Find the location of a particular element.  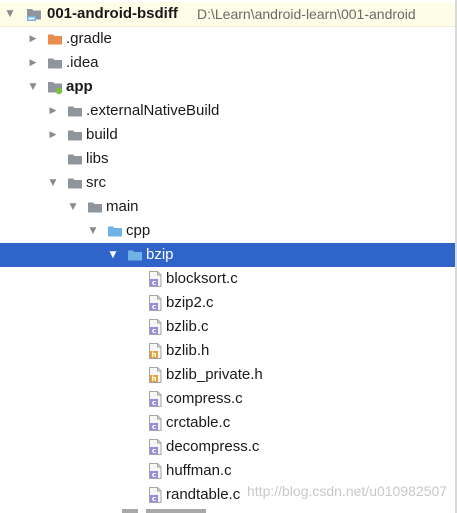

cutoff-icon is located at coordinates (130, 511).